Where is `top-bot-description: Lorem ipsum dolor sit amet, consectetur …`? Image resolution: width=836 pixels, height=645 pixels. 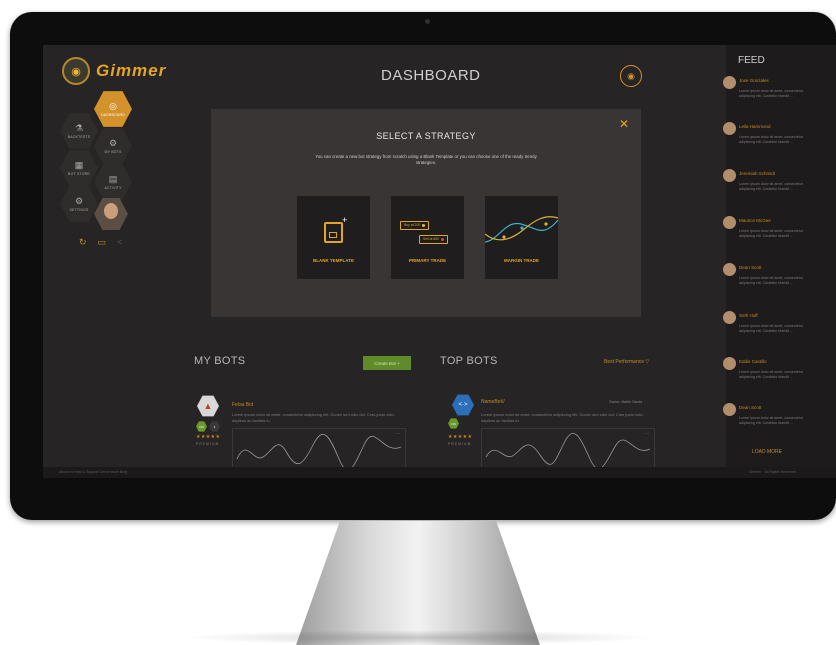
top-bot-description: Lorem ipsum dolor sit amet, consectetur … is located at coordinates (562, 417).